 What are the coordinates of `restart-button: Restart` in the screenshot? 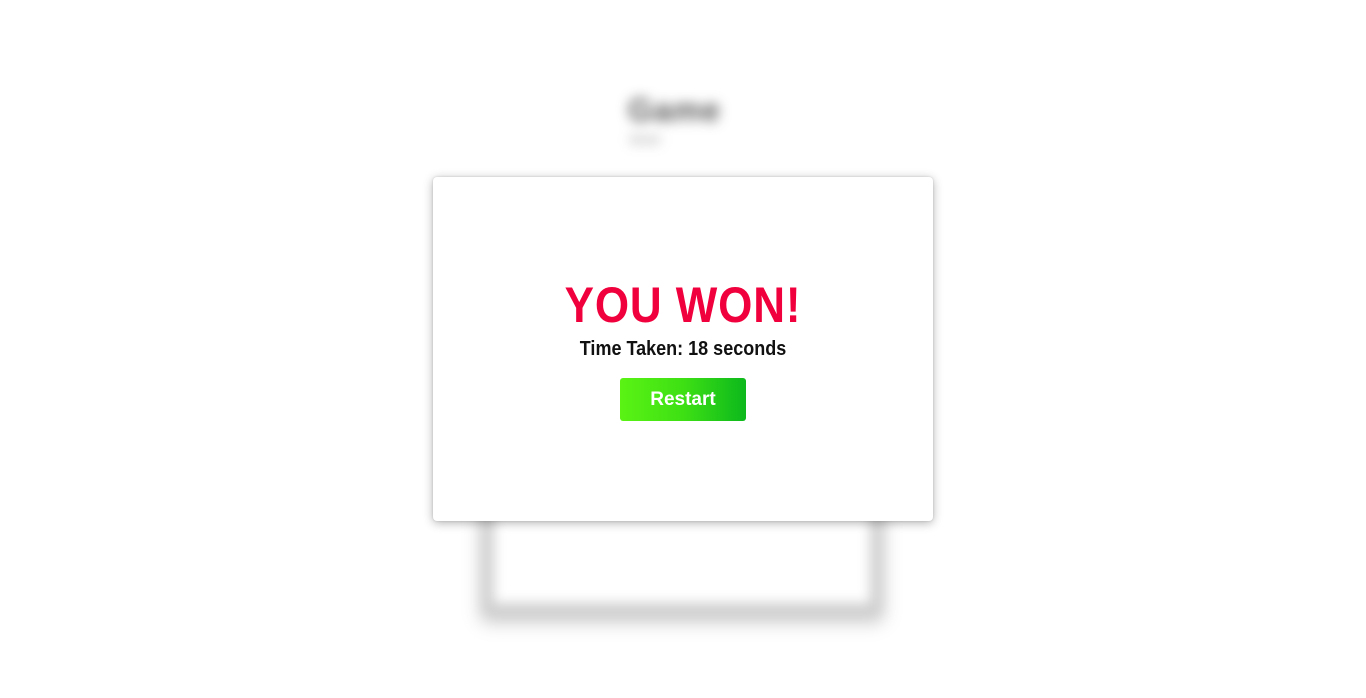 It's located at (683, 399).